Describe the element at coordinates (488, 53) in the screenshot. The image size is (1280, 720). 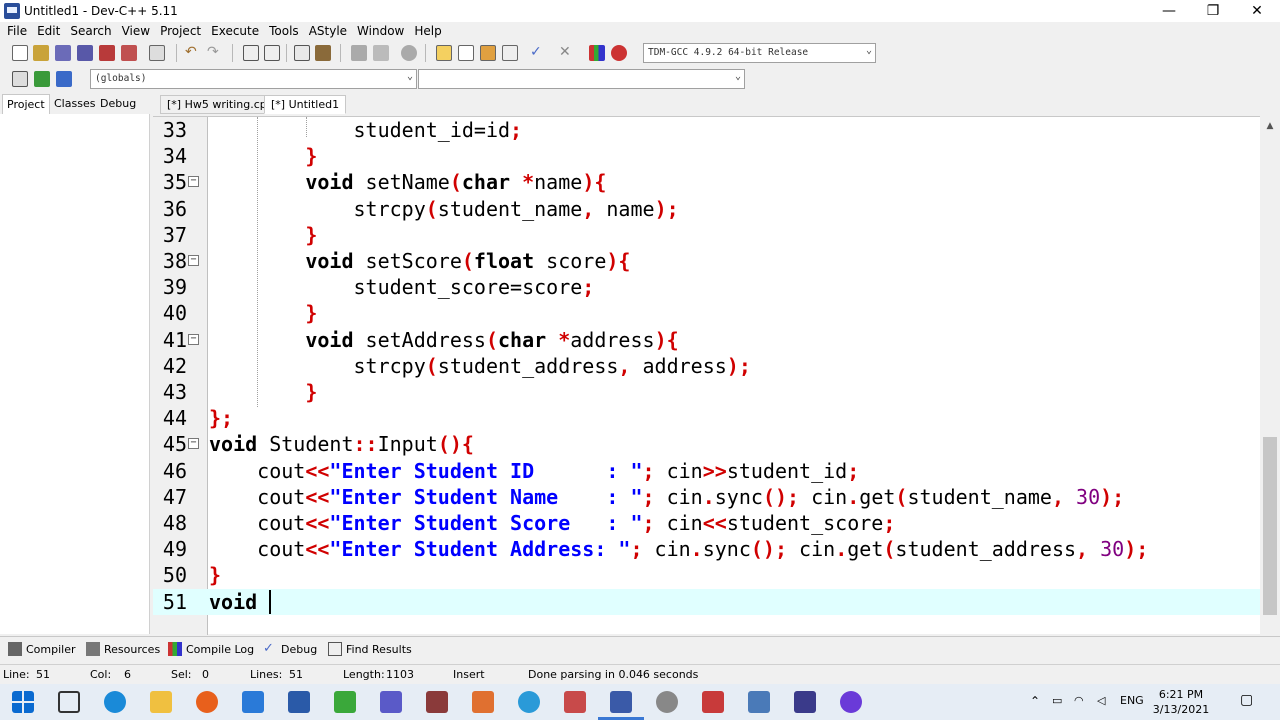
I see `compile-run-icon` at that location.